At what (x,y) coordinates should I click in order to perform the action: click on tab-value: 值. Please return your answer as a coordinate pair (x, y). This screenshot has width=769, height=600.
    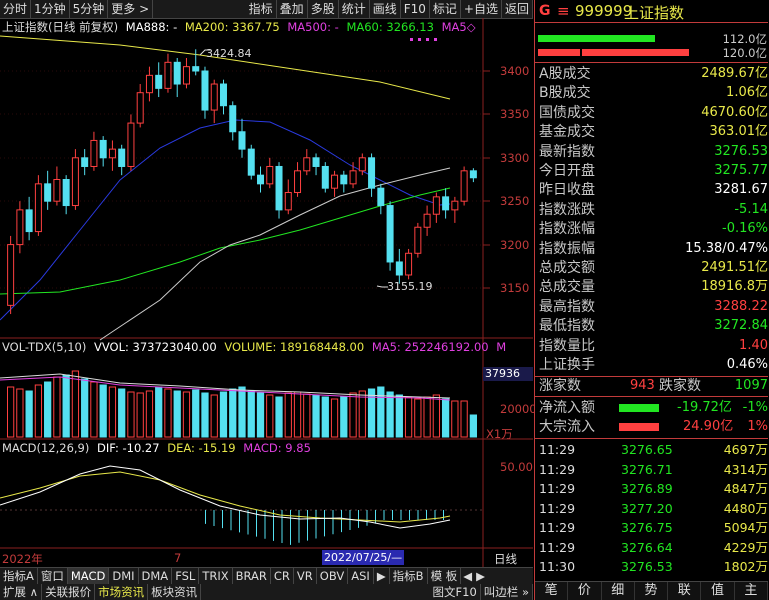
    Looking at the image, I should click on (718, 591).